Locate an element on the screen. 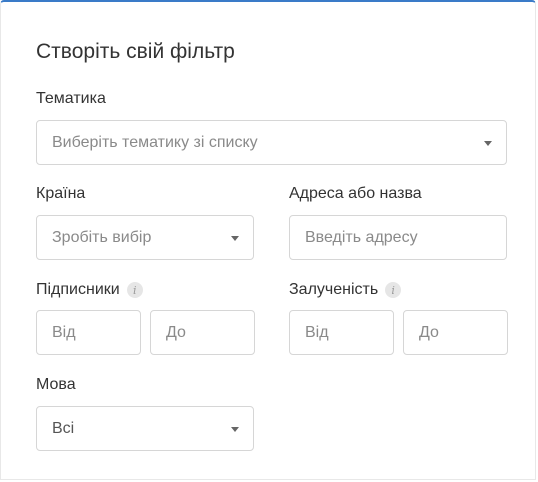  subscribers-from-input: Від is located at coordinates (88, 332).